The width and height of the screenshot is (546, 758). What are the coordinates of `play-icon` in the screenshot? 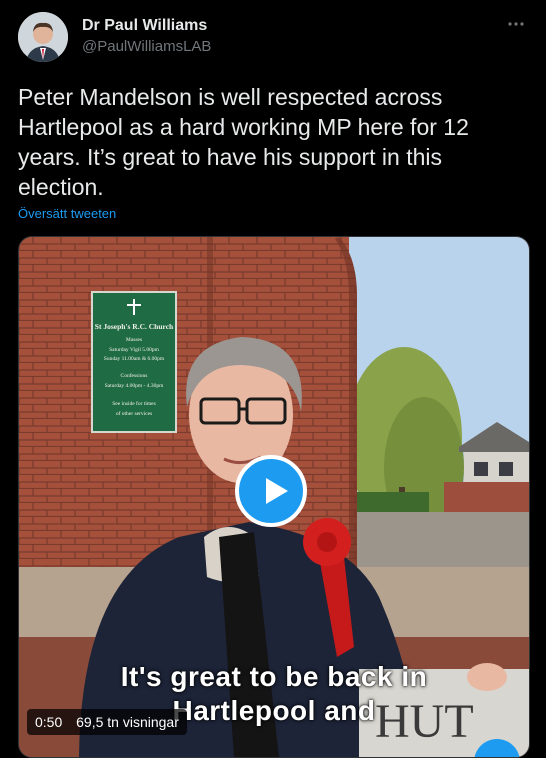 It's located at (277, 491).